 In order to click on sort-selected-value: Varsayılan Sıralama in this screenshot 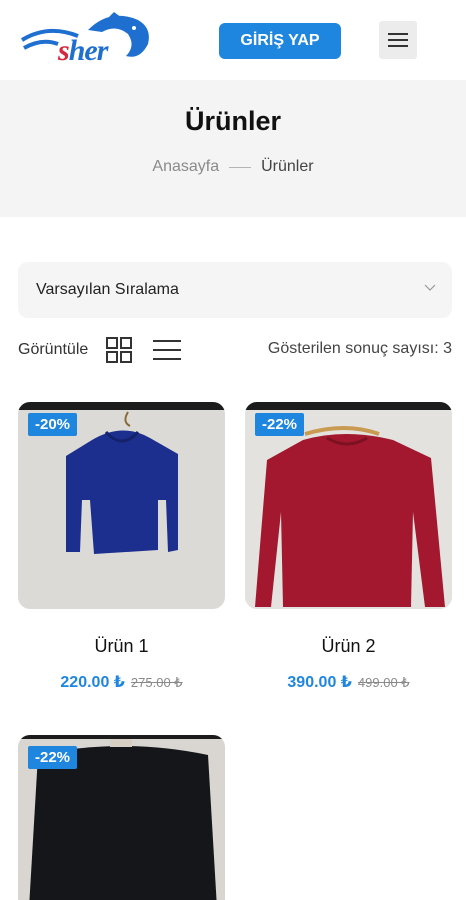, I will do `click(107, 289)`.